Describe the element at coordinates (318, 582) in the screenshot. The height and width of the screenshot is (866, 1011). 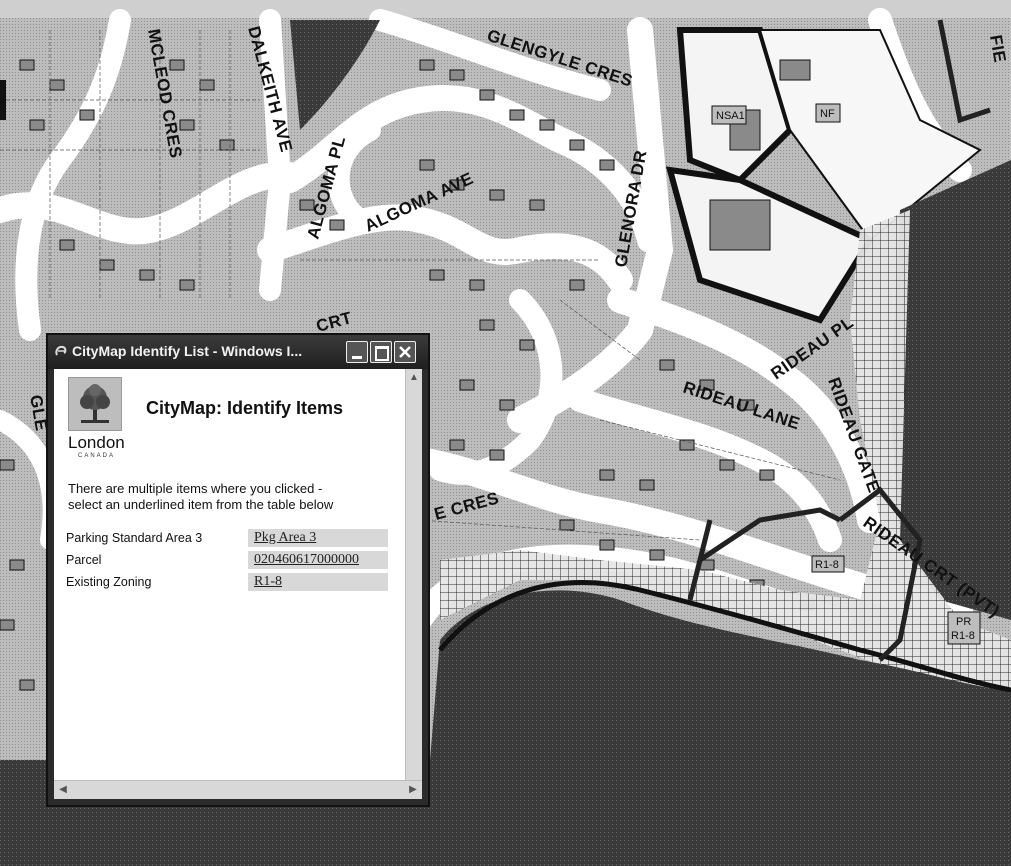
I see `item-link-zoning: R1-8` at that location.